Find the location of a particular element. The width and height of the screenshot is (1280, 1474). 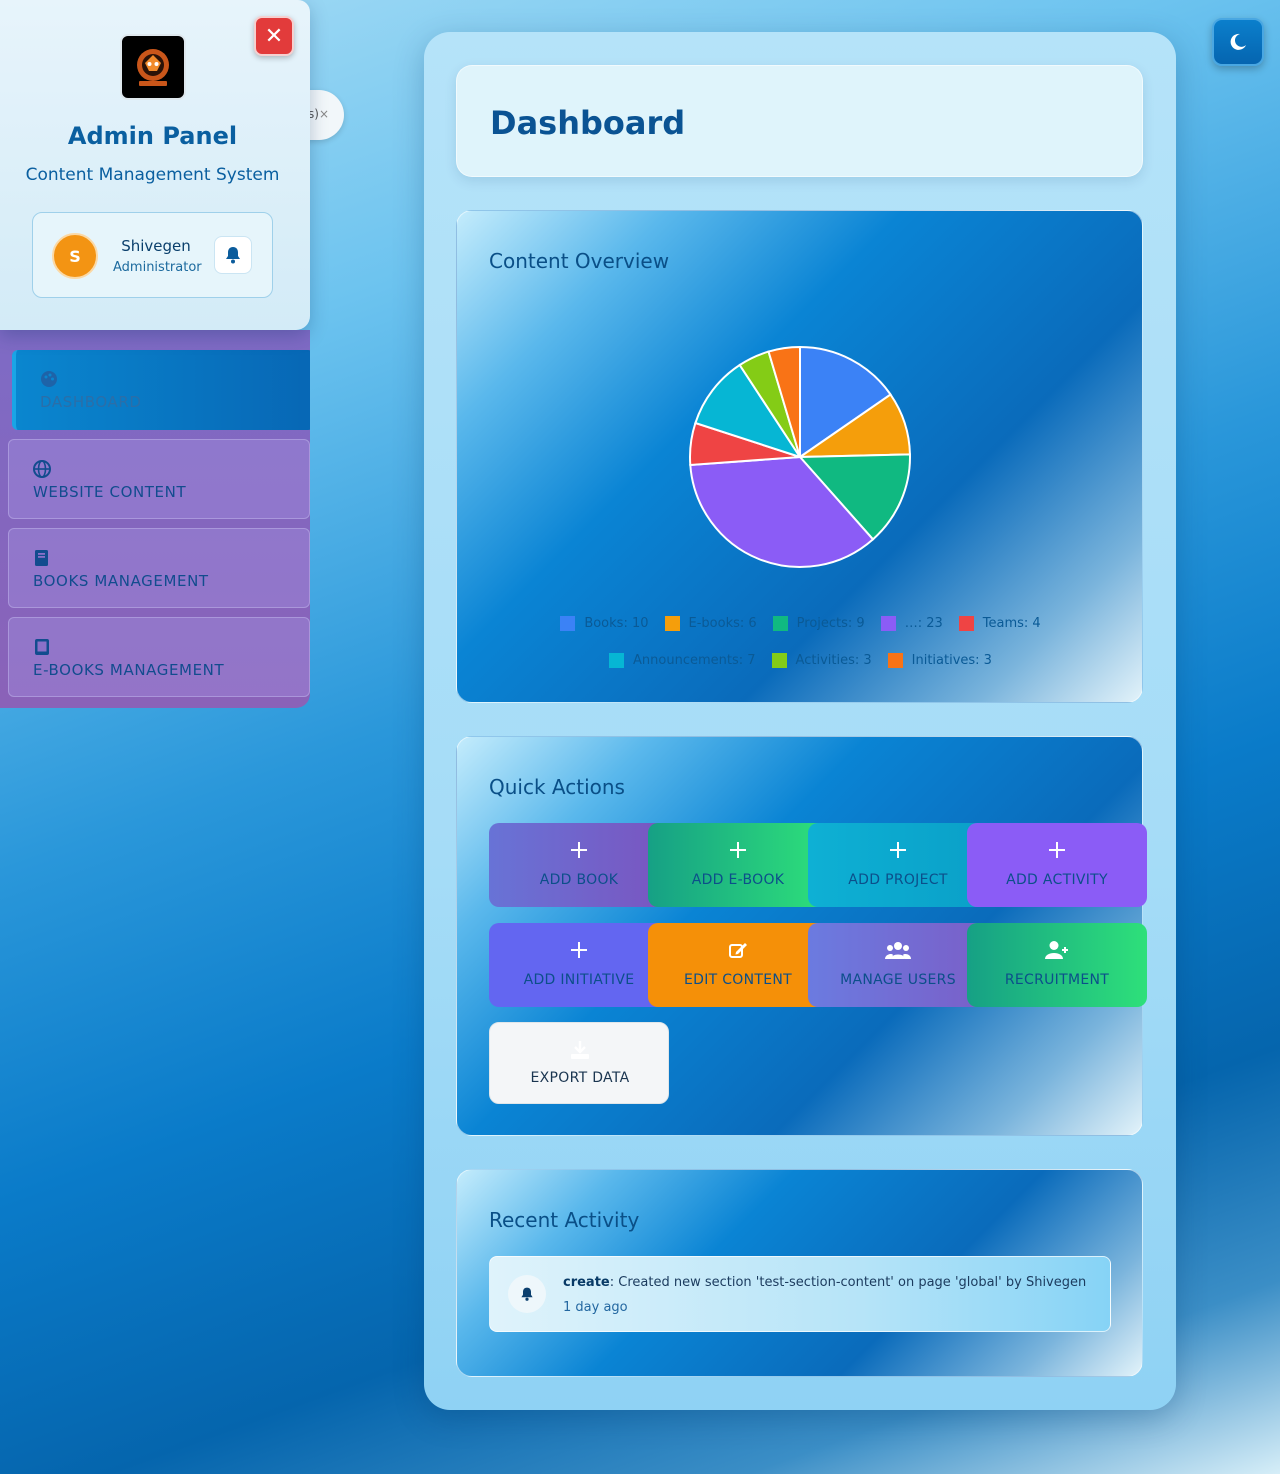

tablet-icon is located at coordinates (42, 647).